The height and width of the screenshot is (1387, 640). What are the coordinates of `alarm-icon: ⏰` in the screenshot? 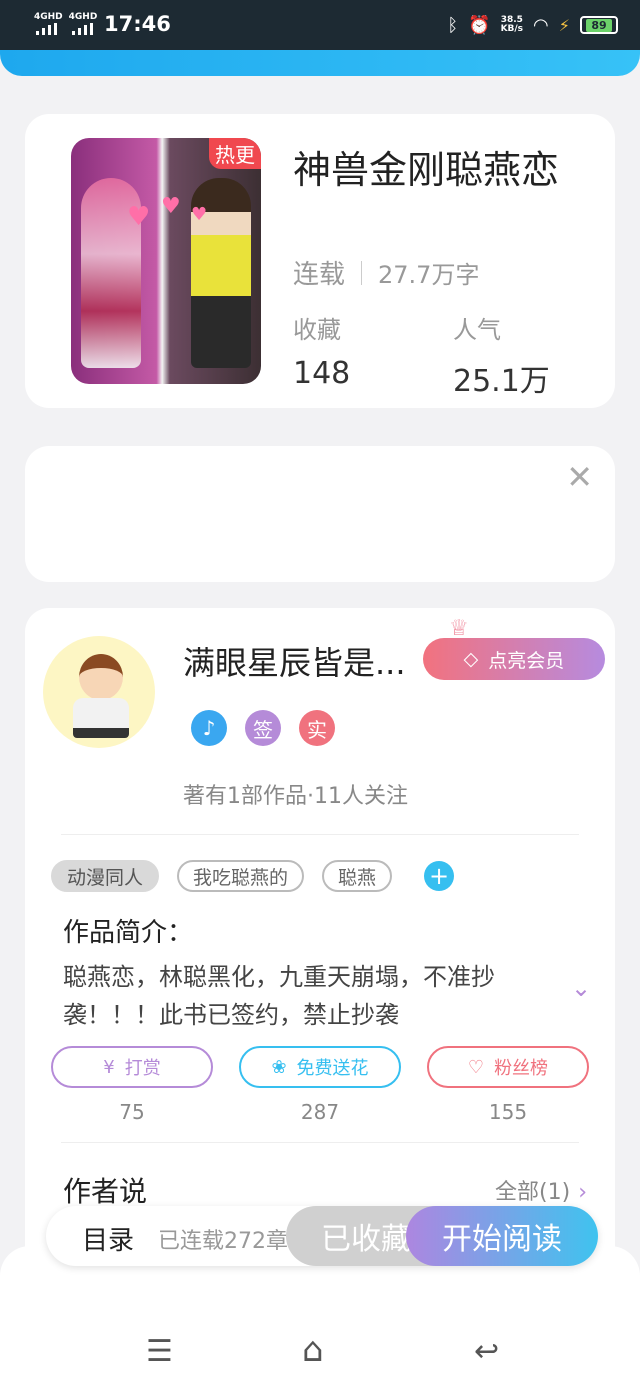 It's located at (479, 25).